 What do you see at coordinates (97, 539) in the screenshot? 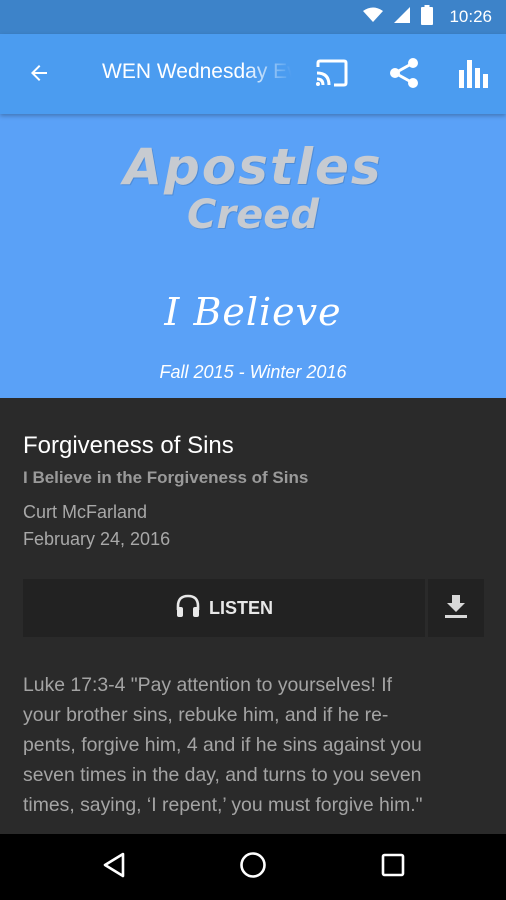
I see `sermon-date: February 24, 2016` at bounding box center [97, 539].